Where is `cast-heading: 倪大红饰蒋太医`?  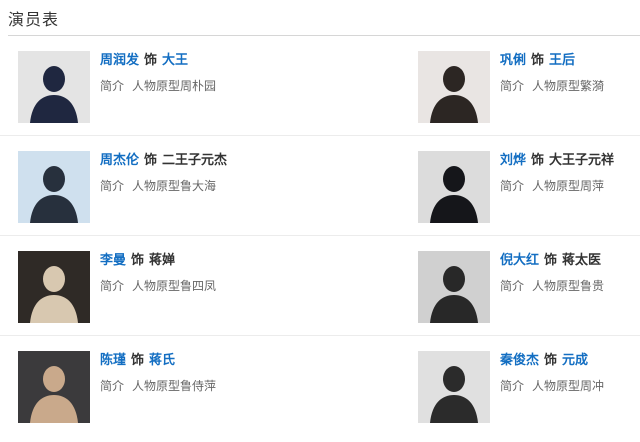 cast-heading: 倪大红饰蒋太医 is located at coordinates (570, 261).